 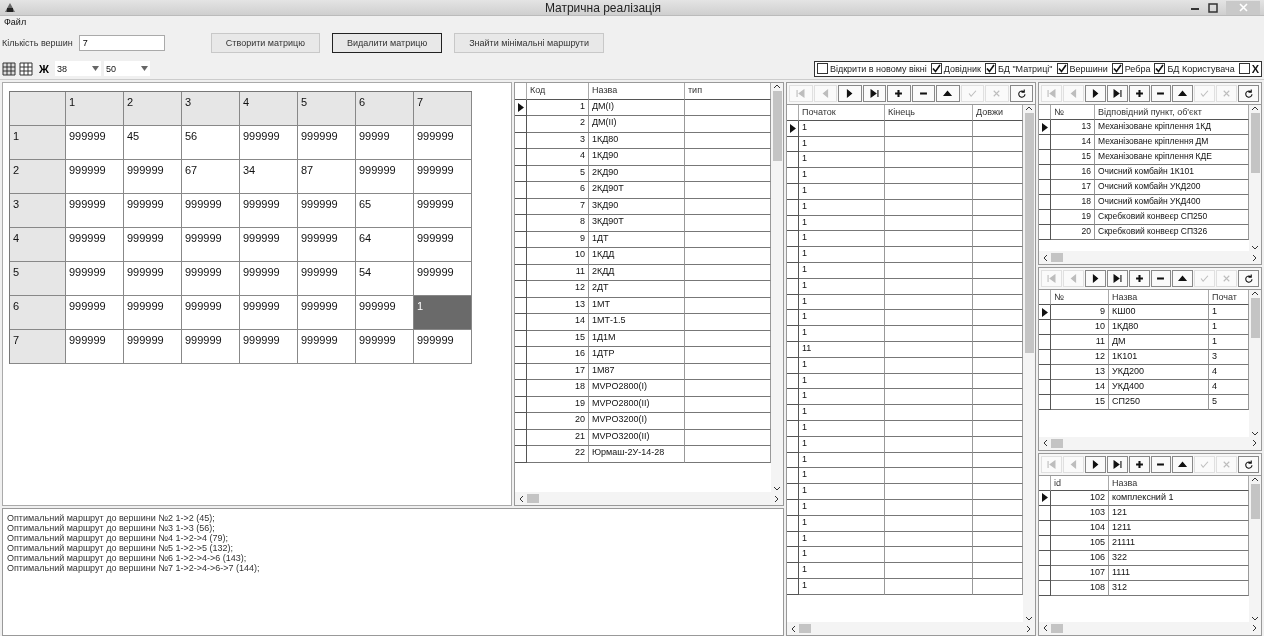 I want to click on matrix-cell: 65, so click(x=385, y=211).